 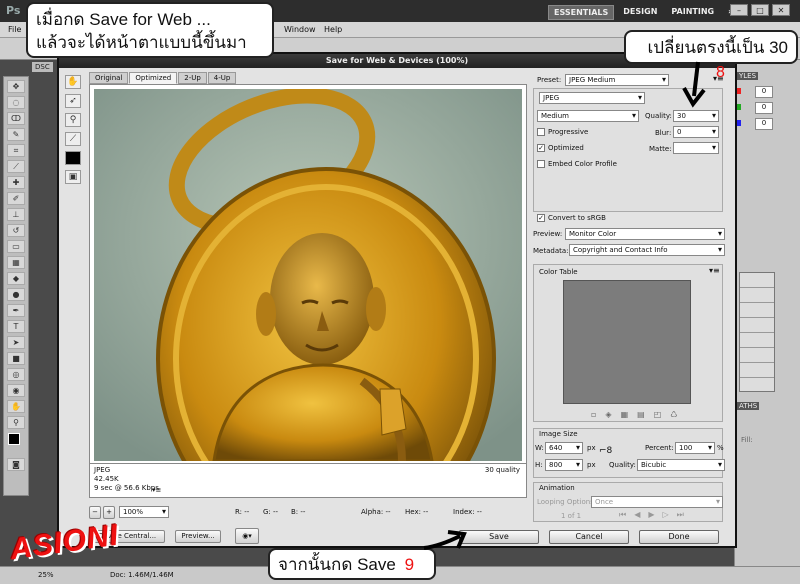 I want to click on paths-tab: ATHS, so click(x=748, y=406).